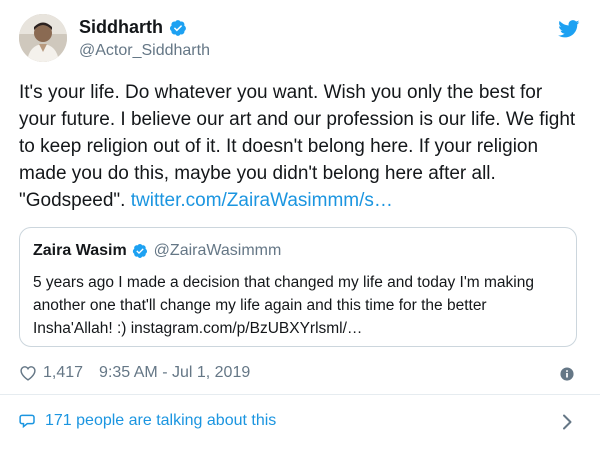 The width and height of the screenshot is (600, 450). Describe the element at coordinates (121, 27) in the screenshot. I see `author-display-name: Siddharth` at that location.